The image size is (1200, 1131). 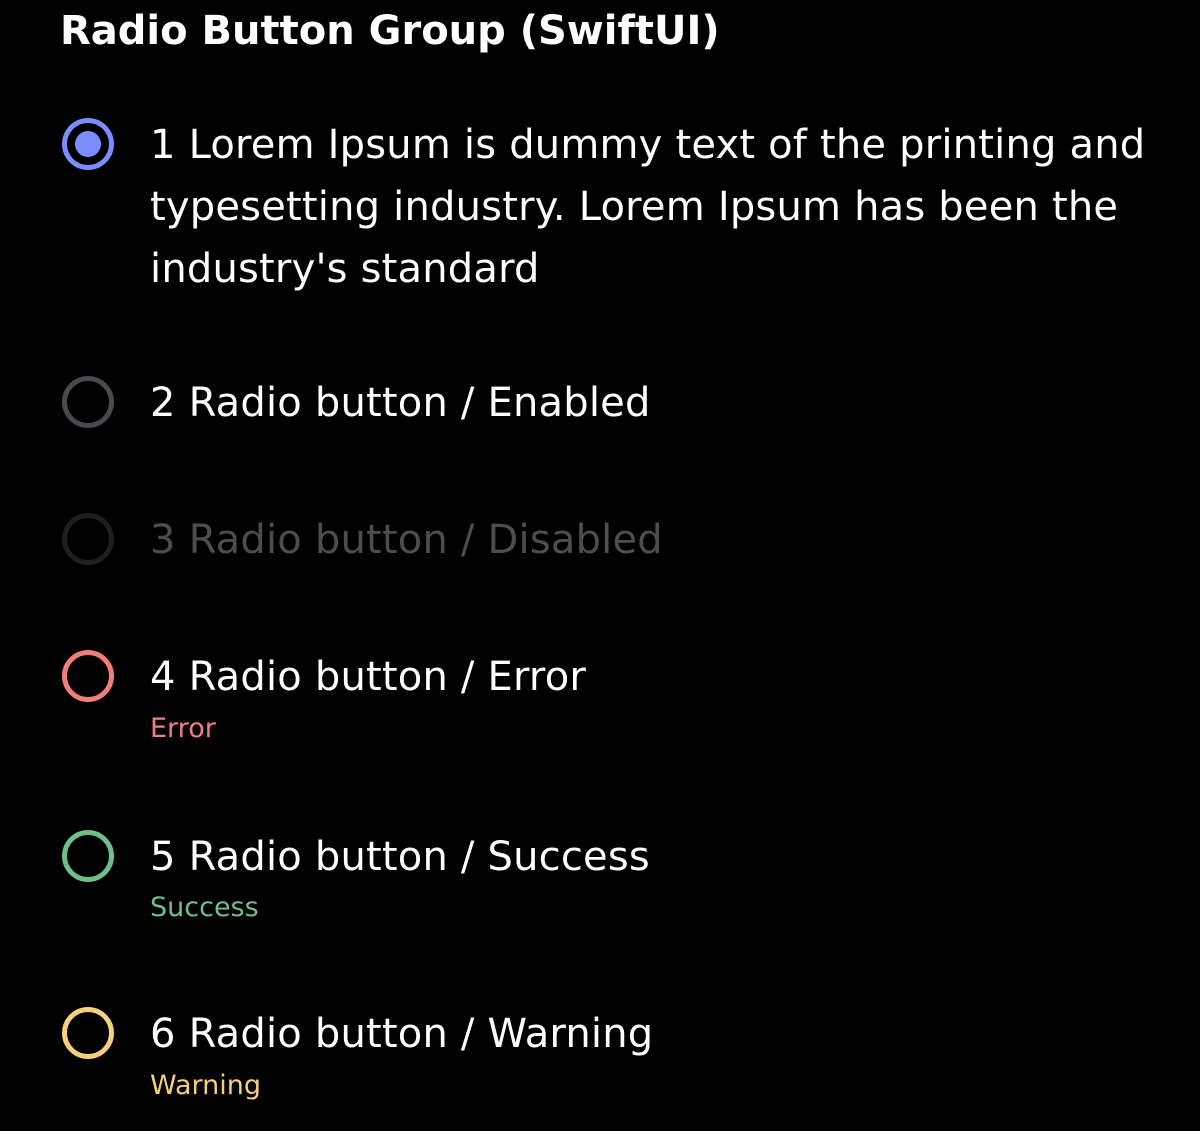 What do you see at coordinates (88, 402) in the screenshot?
I see `radio-unselected-icon` at bounding box center [88, 402].